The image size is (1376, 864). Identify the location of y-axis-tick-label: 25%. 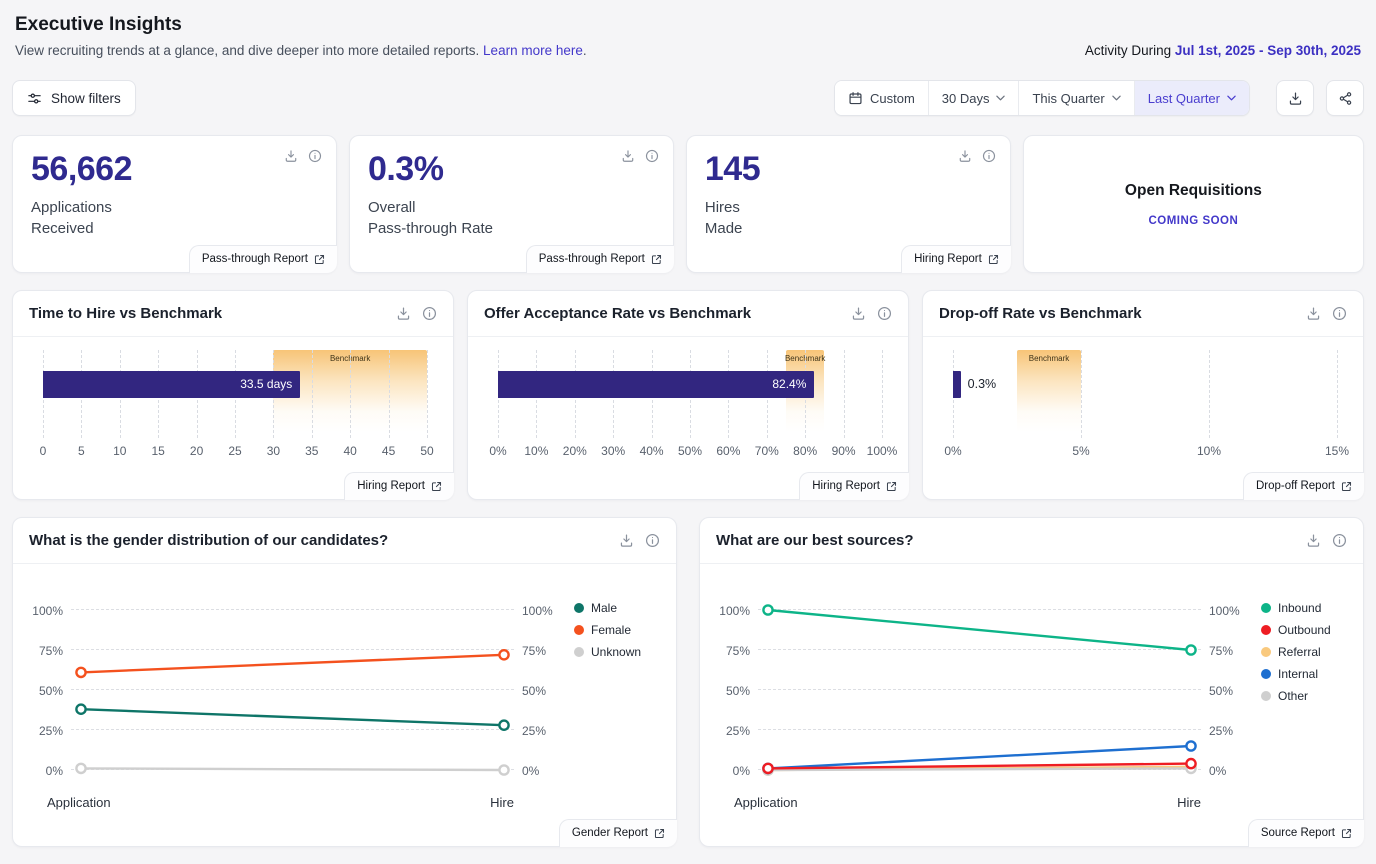
(534, 731).